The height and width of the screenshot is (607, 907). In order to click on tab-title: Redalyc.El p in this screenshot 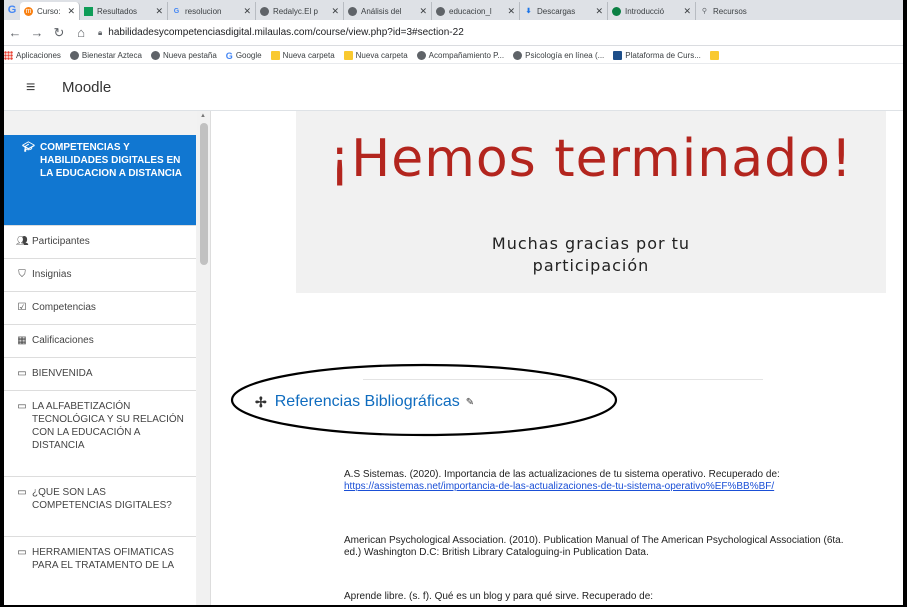, I will do `click(295, 11)`.